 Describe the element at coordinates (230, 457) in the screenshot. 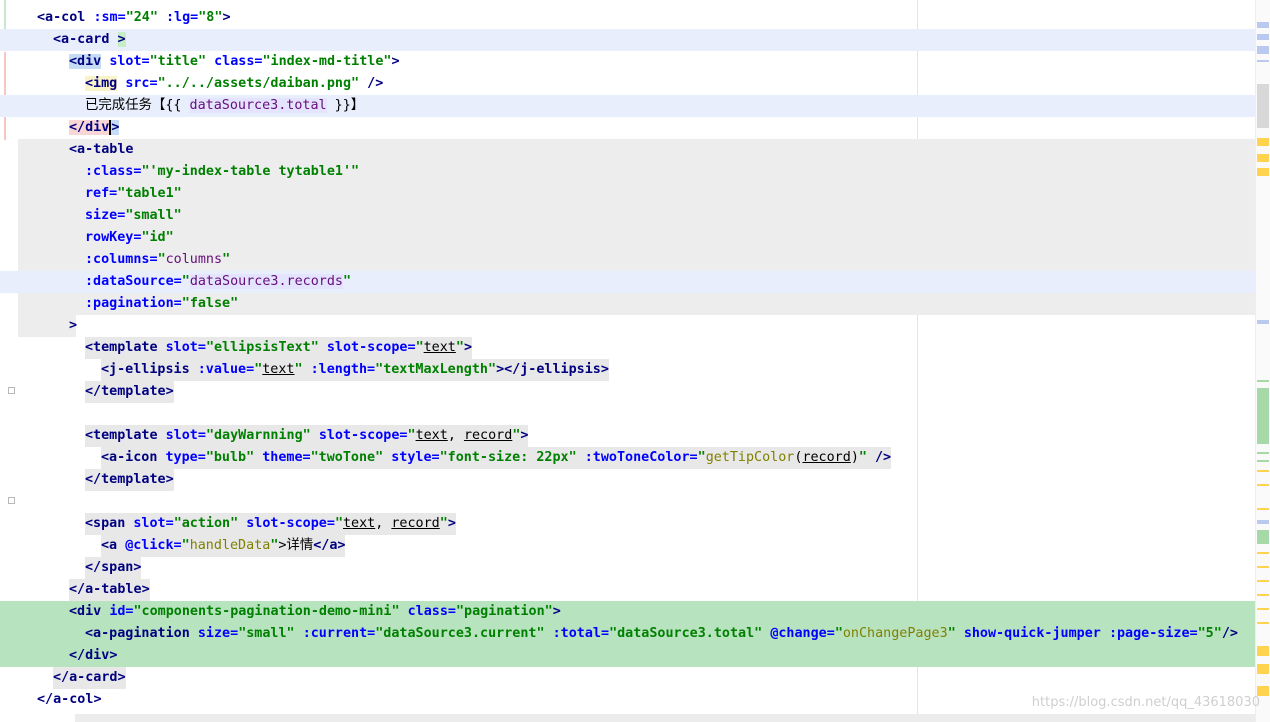

I see `token: "bulb"` at that location.